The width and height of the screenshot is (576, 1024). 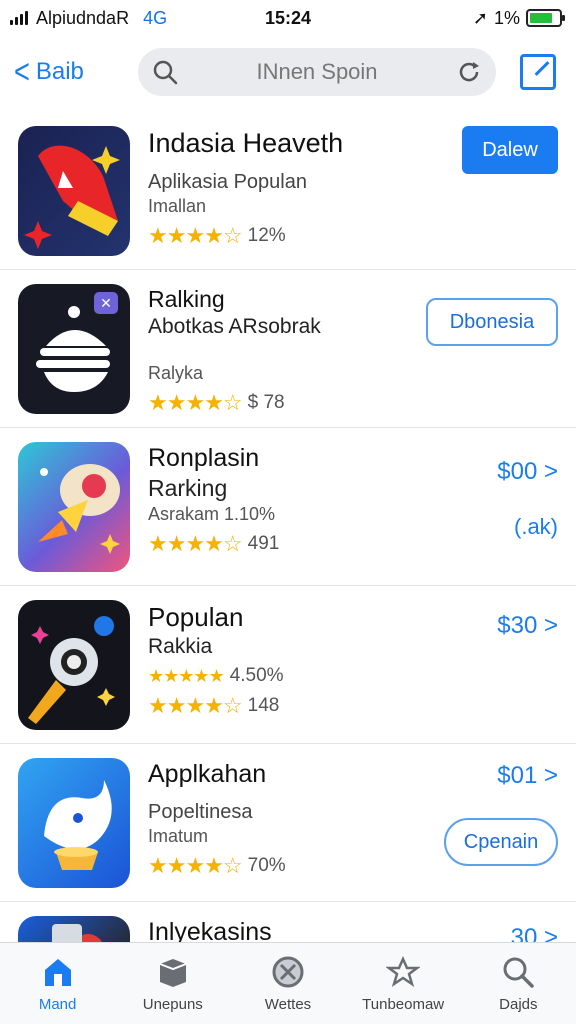 I want to click on tab-search: Dajds, so click(x=518, y=983).